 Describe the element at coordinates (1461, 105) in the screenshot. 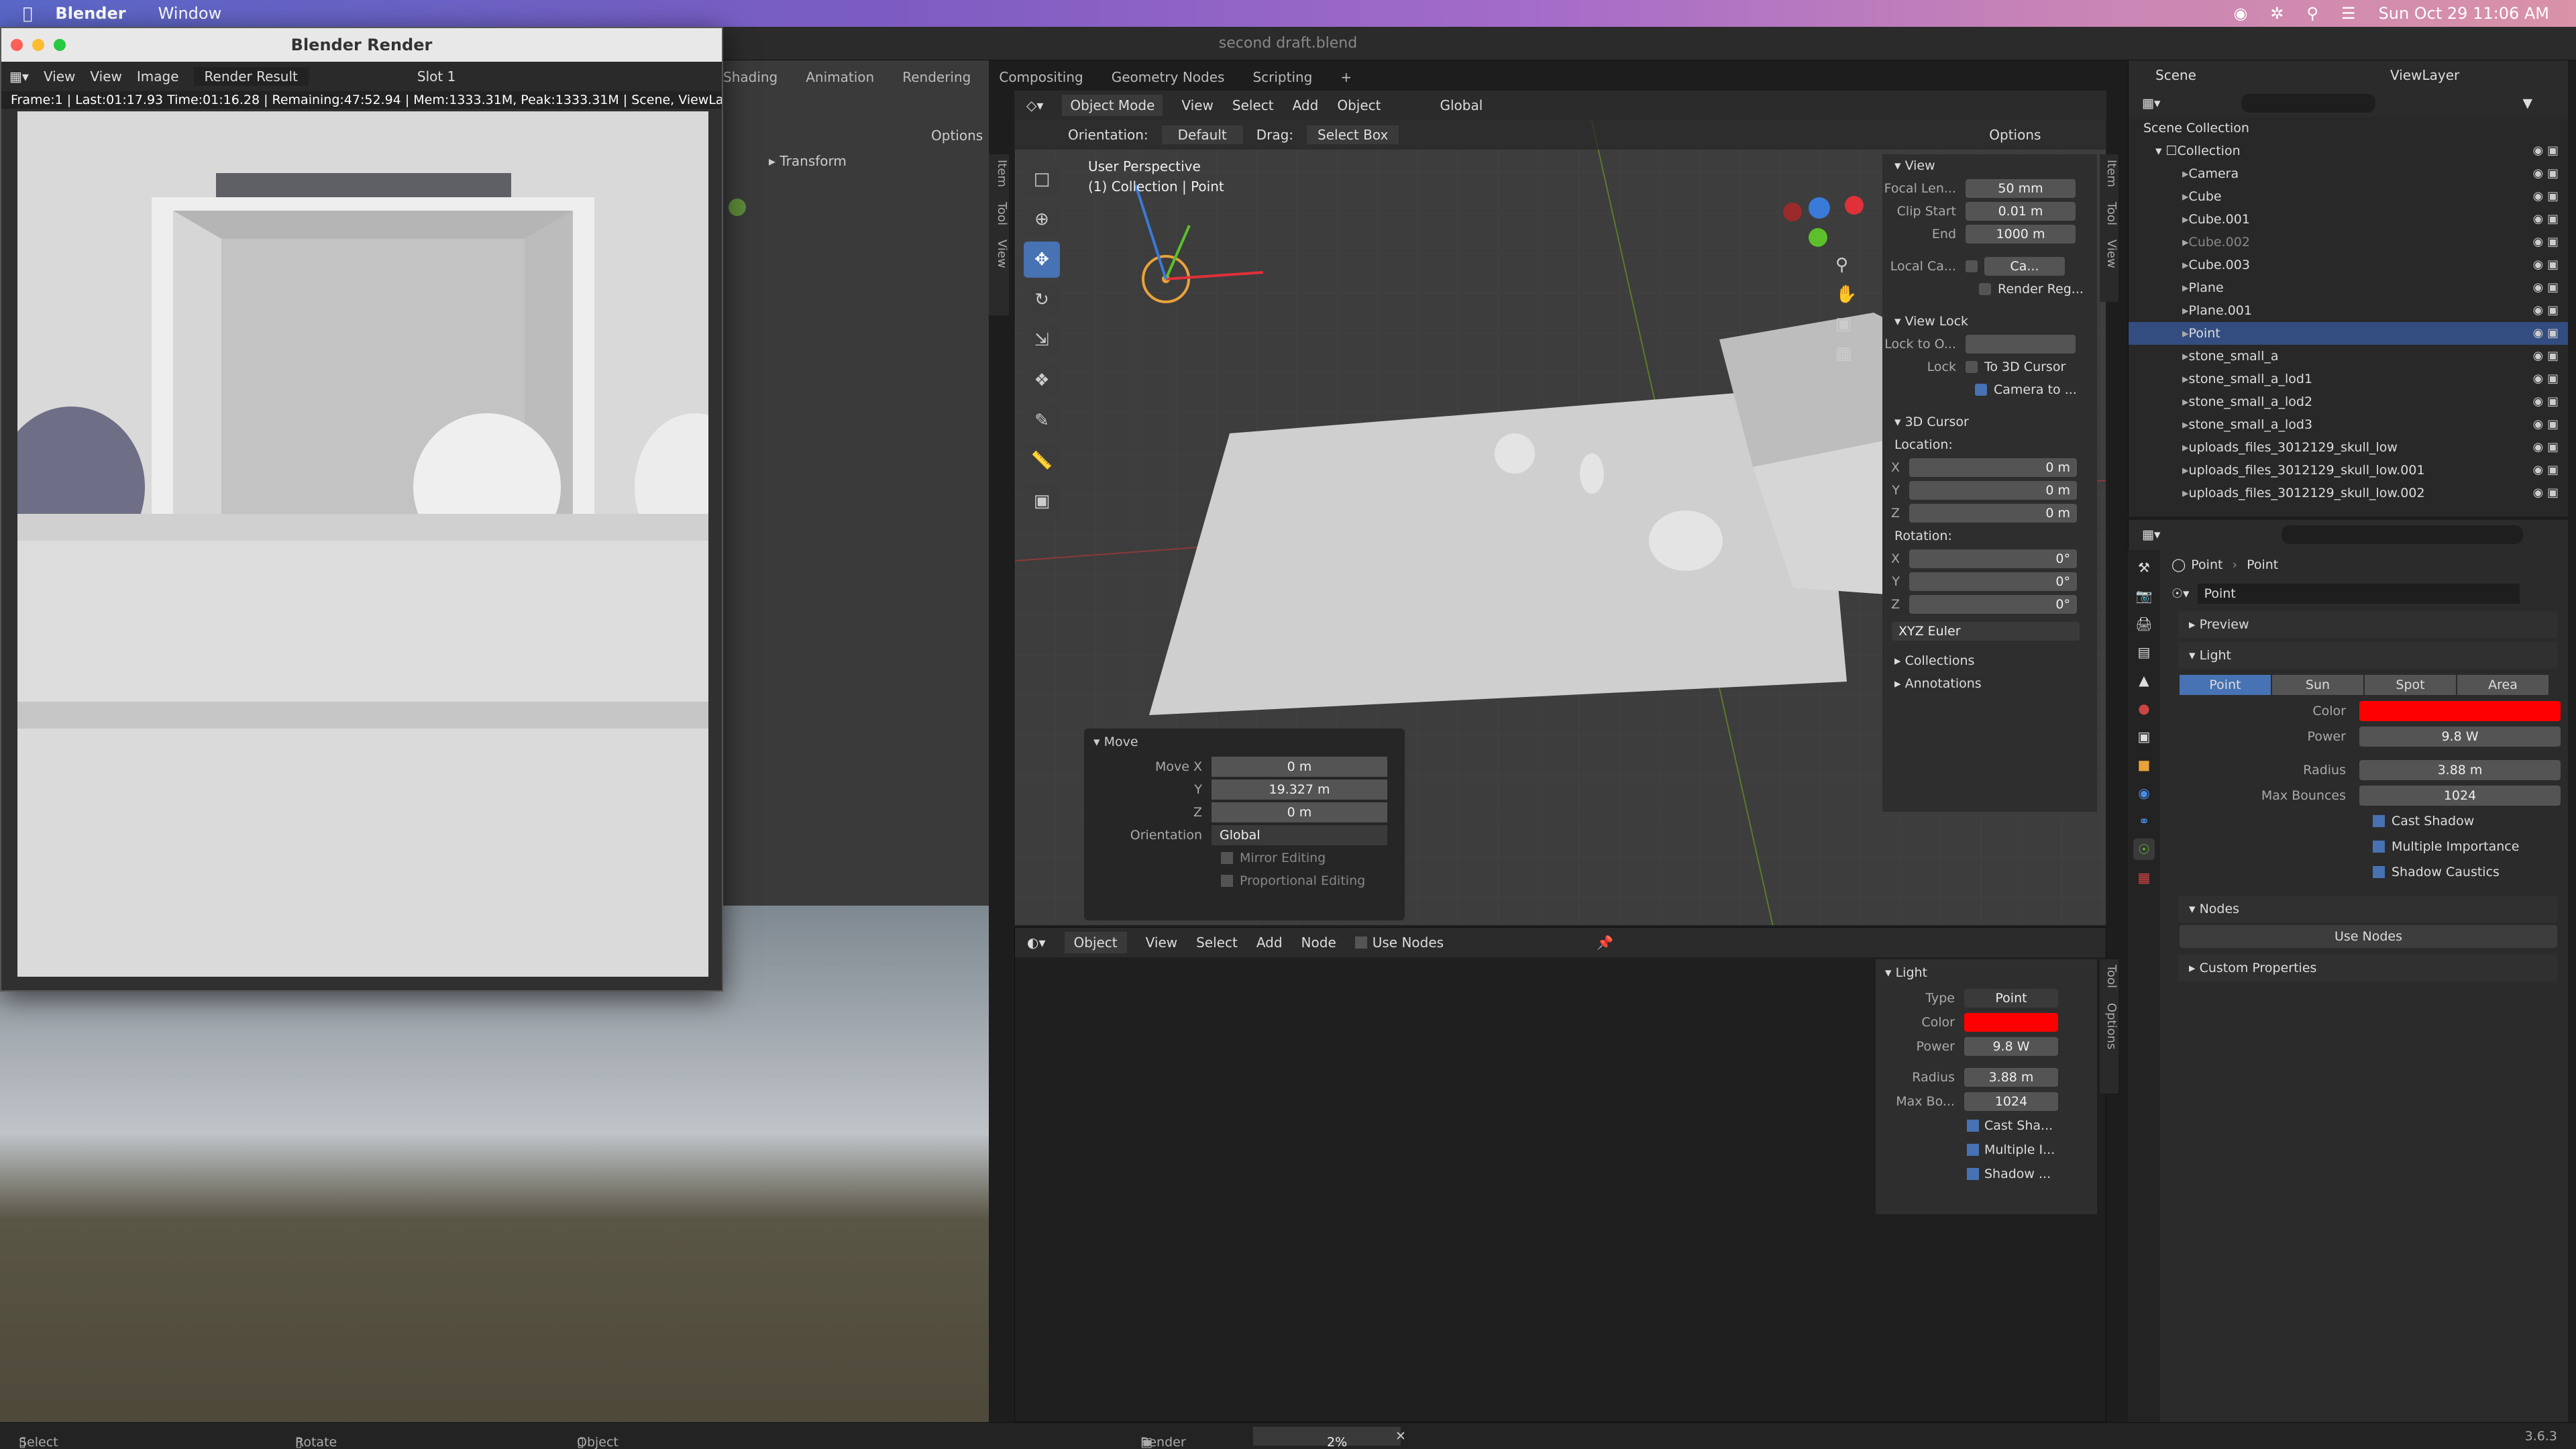

I see `transform-orientation: Global` at that location.